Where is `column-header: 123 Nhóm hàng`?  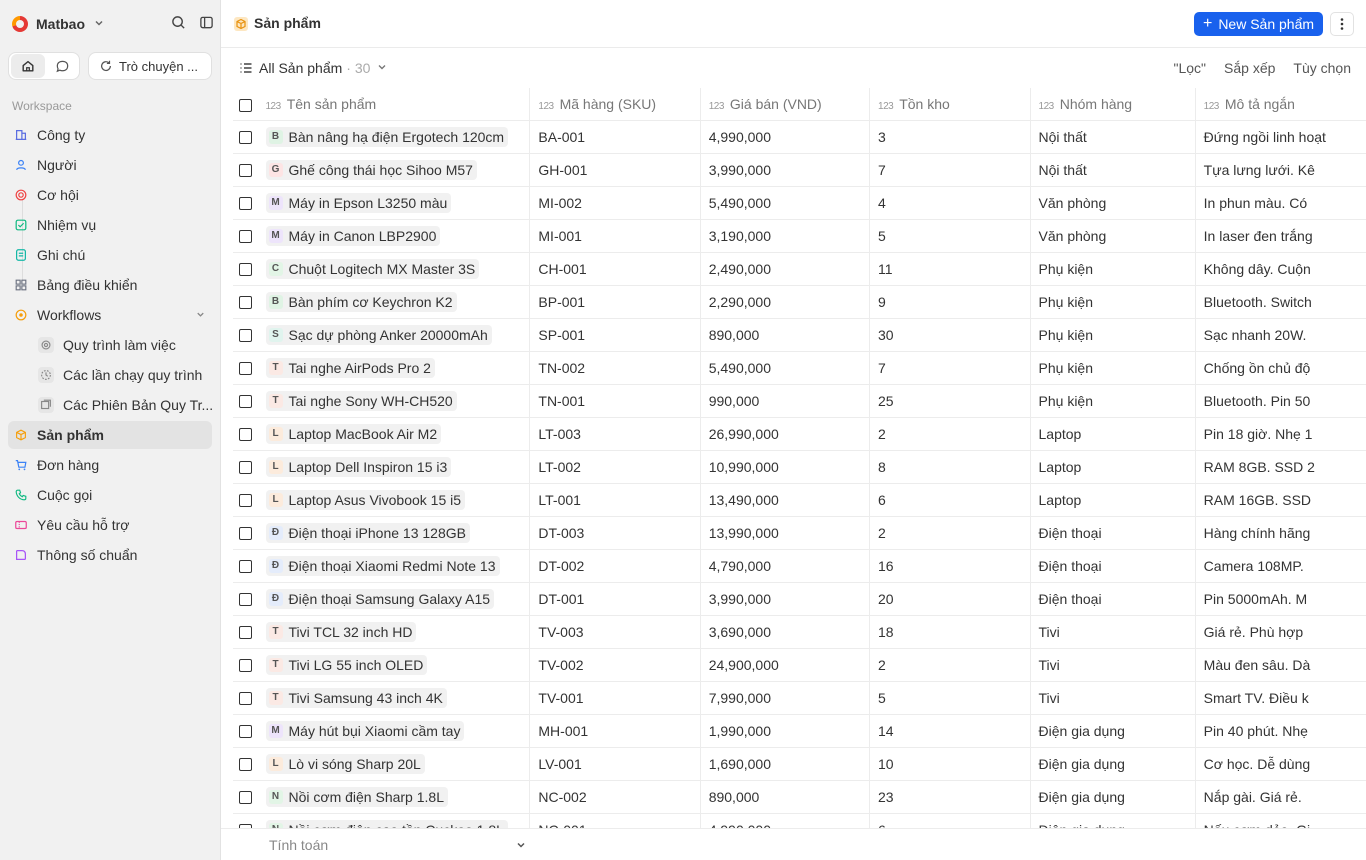 column-header: 123 Nhóm hàng is located at coordinates (1113, 104).